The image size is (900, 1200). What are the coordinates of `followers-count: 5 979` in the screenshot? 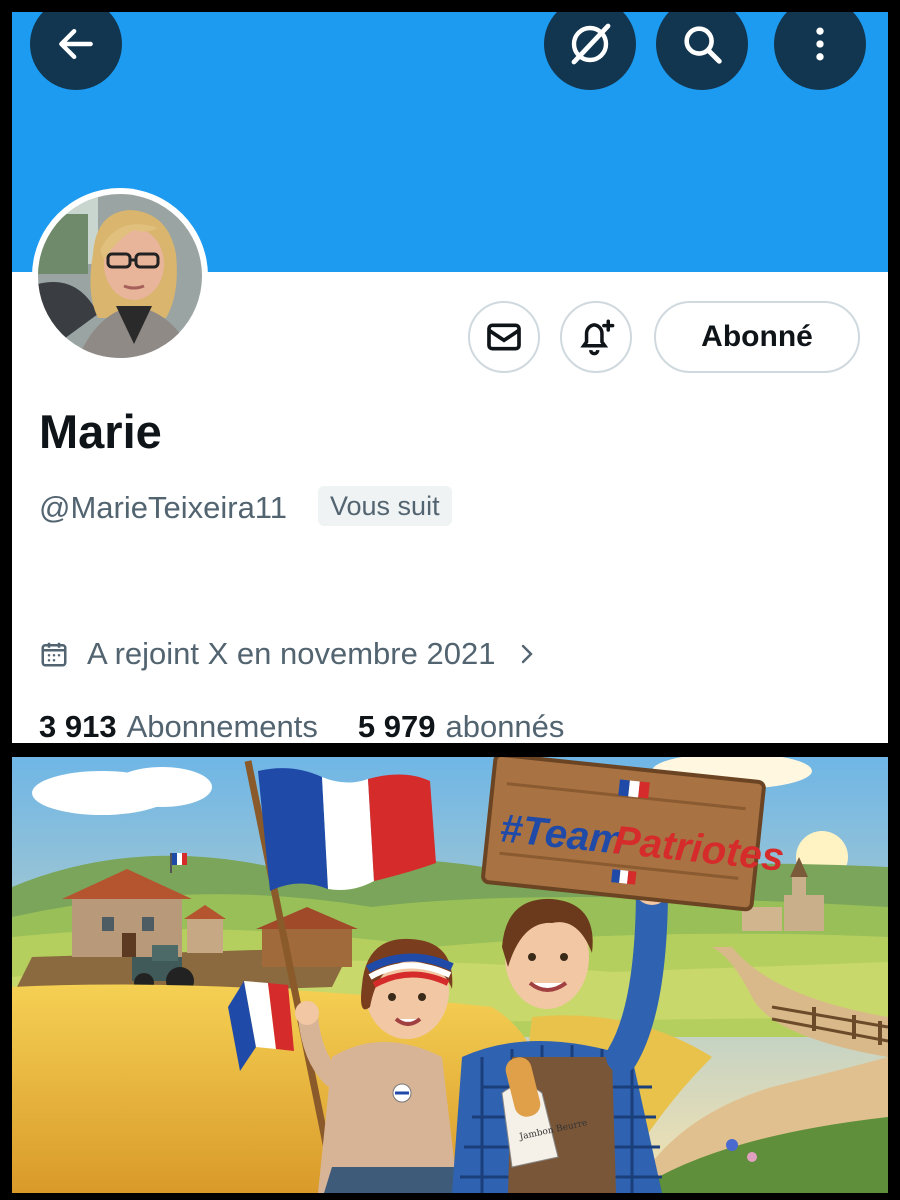 It's located at (396, 726).